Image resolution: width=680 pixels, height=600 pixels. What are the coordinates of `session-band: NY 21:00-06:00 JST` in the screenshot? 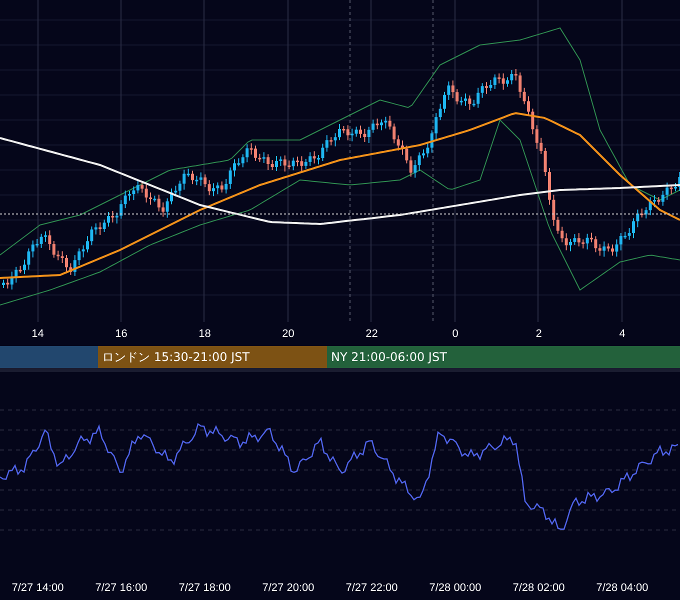 It's located at (503, 357).